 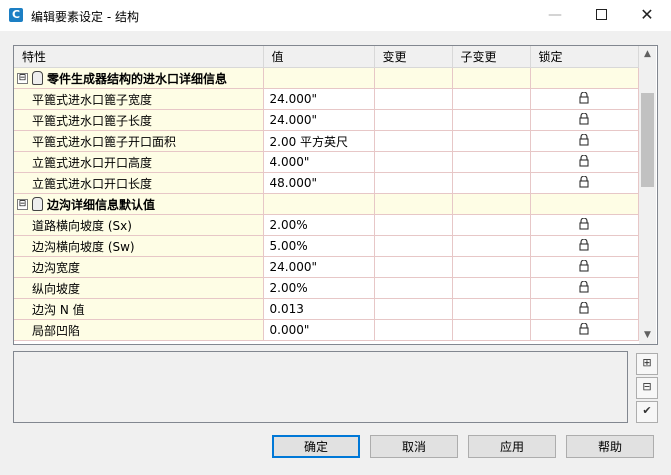 I want to click on property-name-cell: 平篦式进水口篦子长度, so click(x=139, y=120).